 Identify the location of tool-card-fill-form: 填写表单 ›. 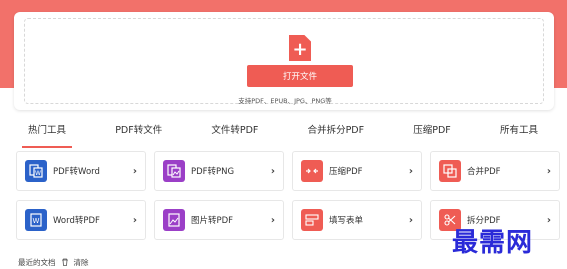
(357, 220).